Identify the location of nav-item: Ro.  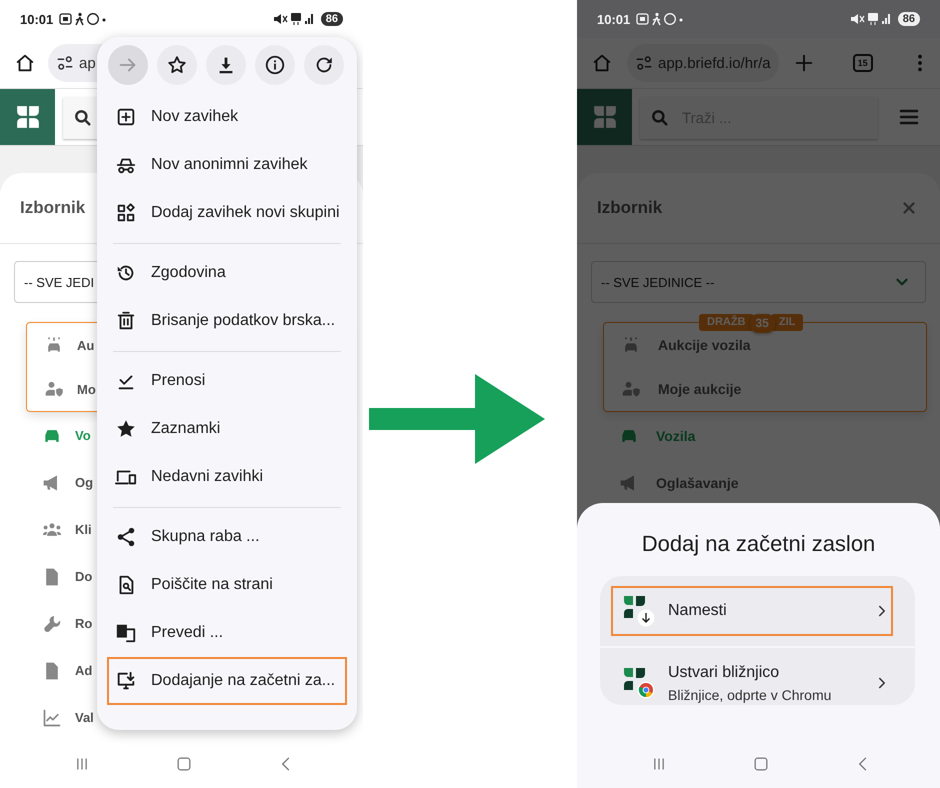
(83, 623).